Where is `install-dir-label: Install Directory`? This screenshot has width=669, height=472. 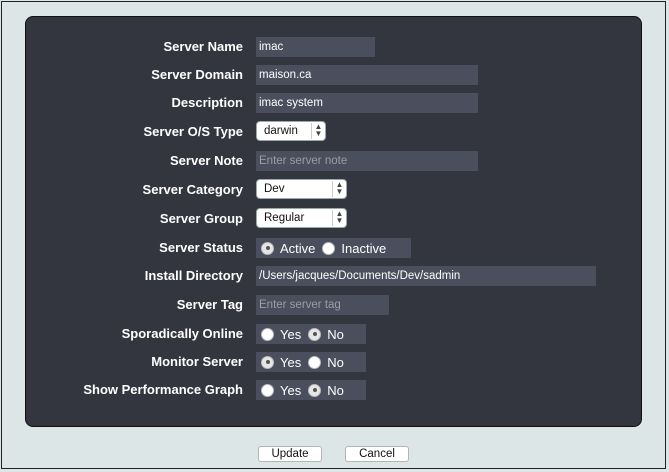
install-dir-label: Install Directory is located at coordinates (193, 275).